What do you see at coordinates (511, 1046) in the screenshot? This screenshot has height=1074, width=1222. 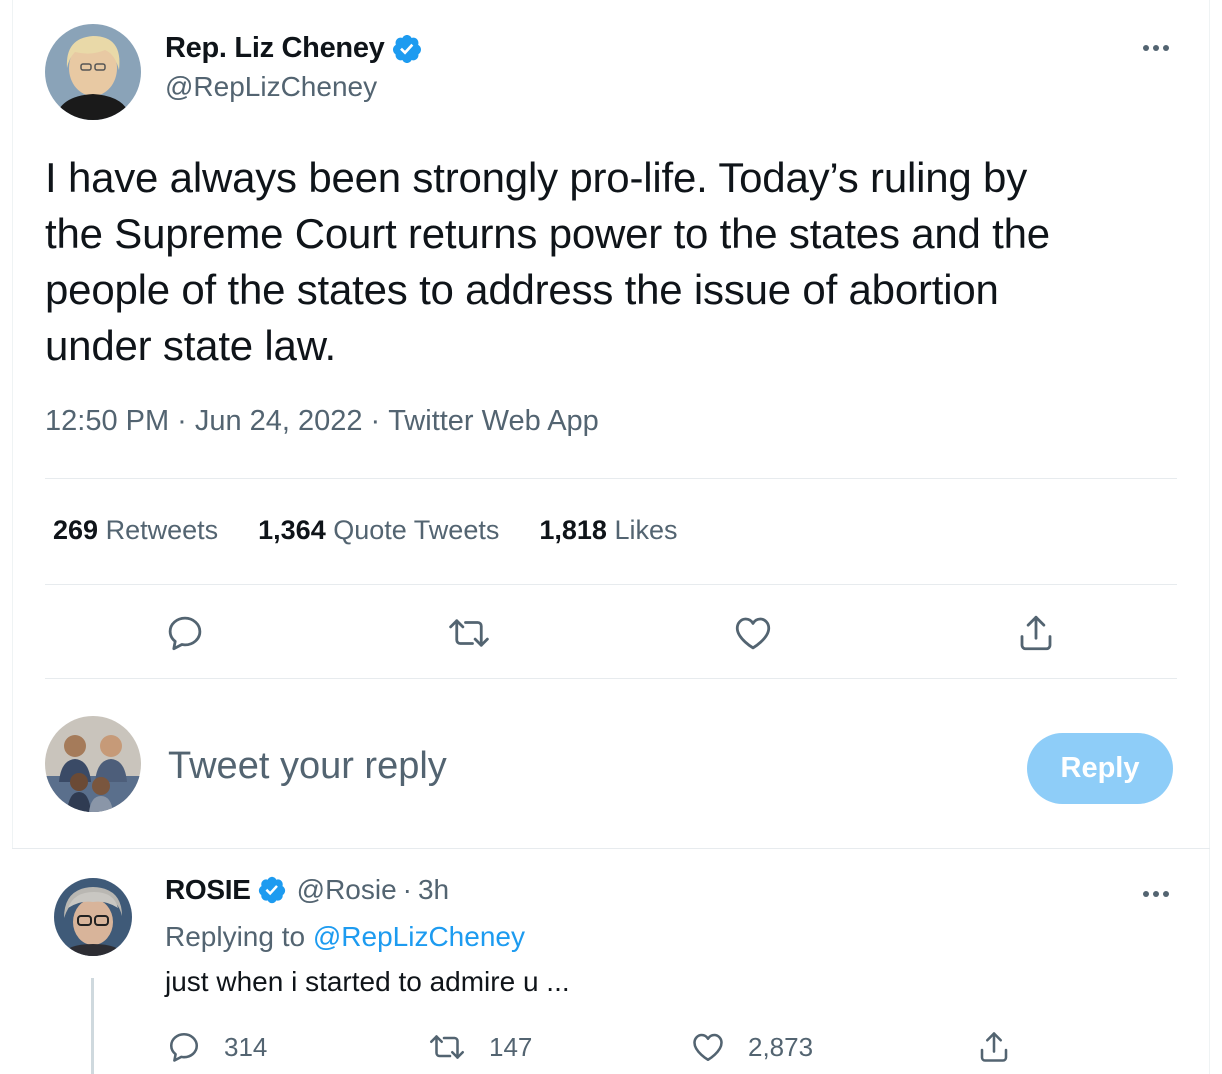 I see `retweet-count: 147` at bounding box center [511, 1046].